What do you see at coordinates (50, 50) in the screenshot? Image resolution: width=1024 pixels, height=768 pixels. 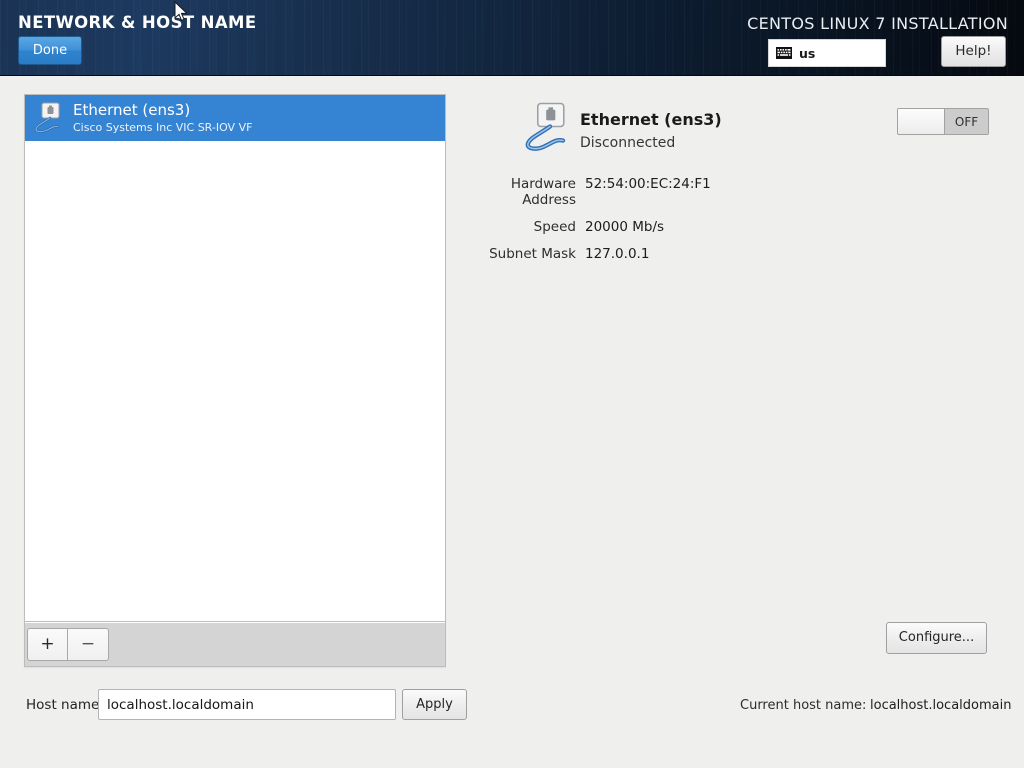 I see `done-button: Done` at bounding box center [50, 50].